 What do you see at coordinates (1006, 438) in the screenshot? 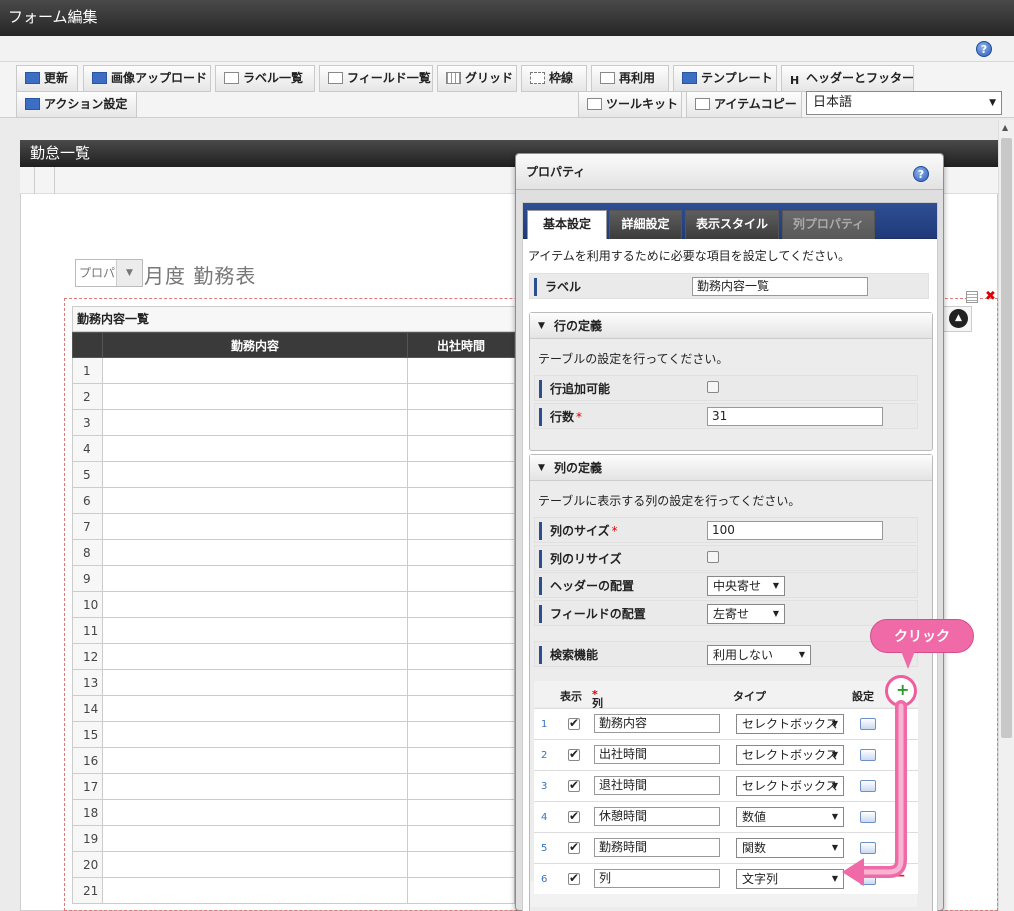
I see `scrollbar-thumb` at bounding box center [1006, 438].